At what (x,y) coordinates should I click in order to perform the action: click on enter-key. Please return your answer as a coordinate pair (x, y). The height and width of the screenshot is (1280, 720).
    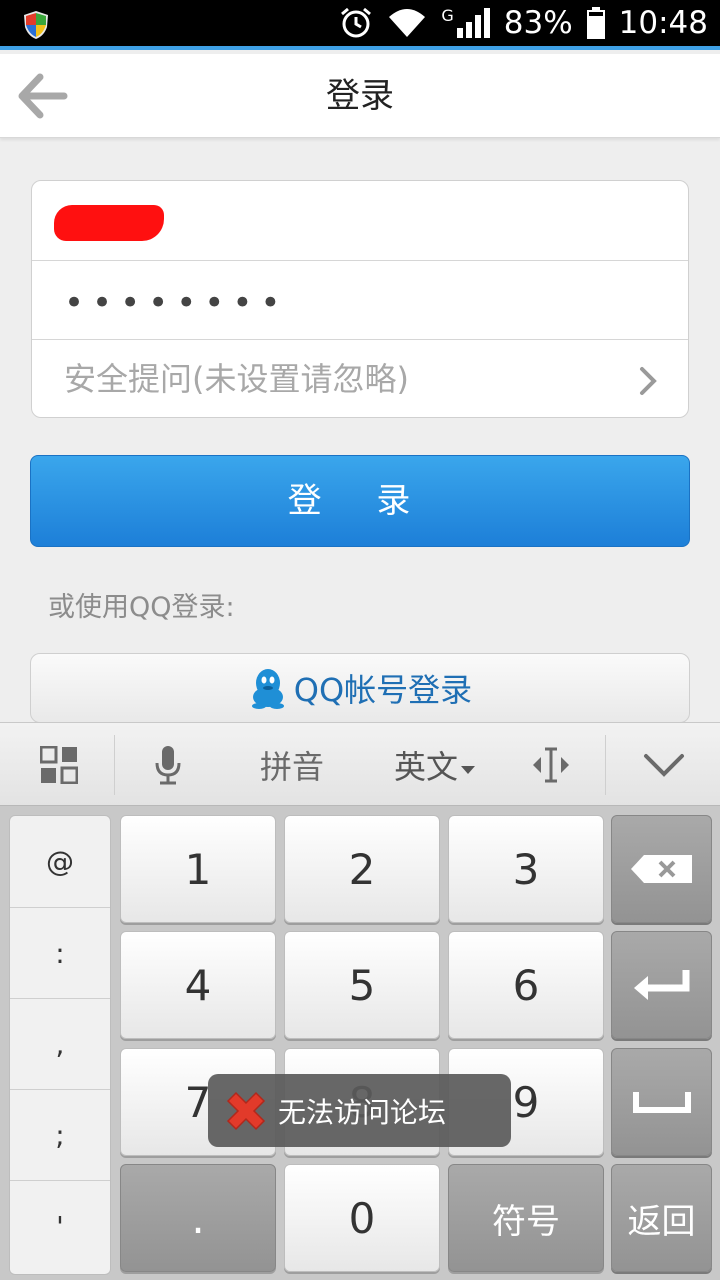
    Looking at the image, I should click on (661, 985).